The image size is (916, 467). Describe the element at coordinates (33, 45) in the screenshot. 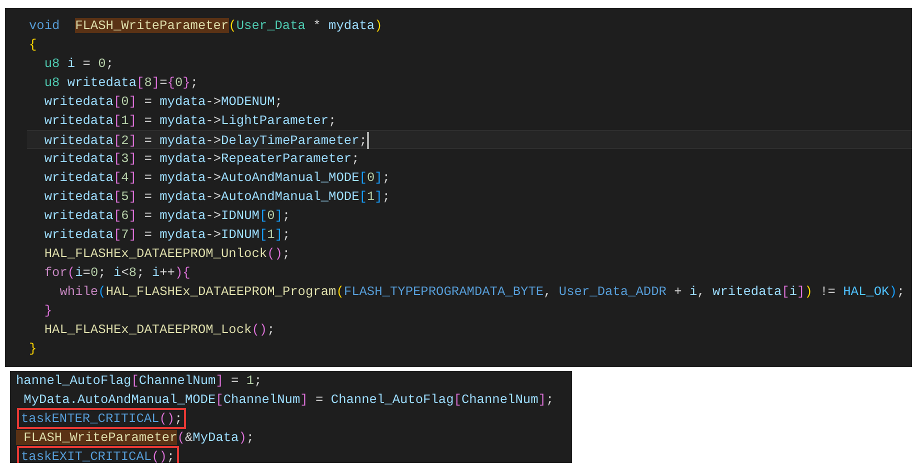

I see `code-line: {` at that location.